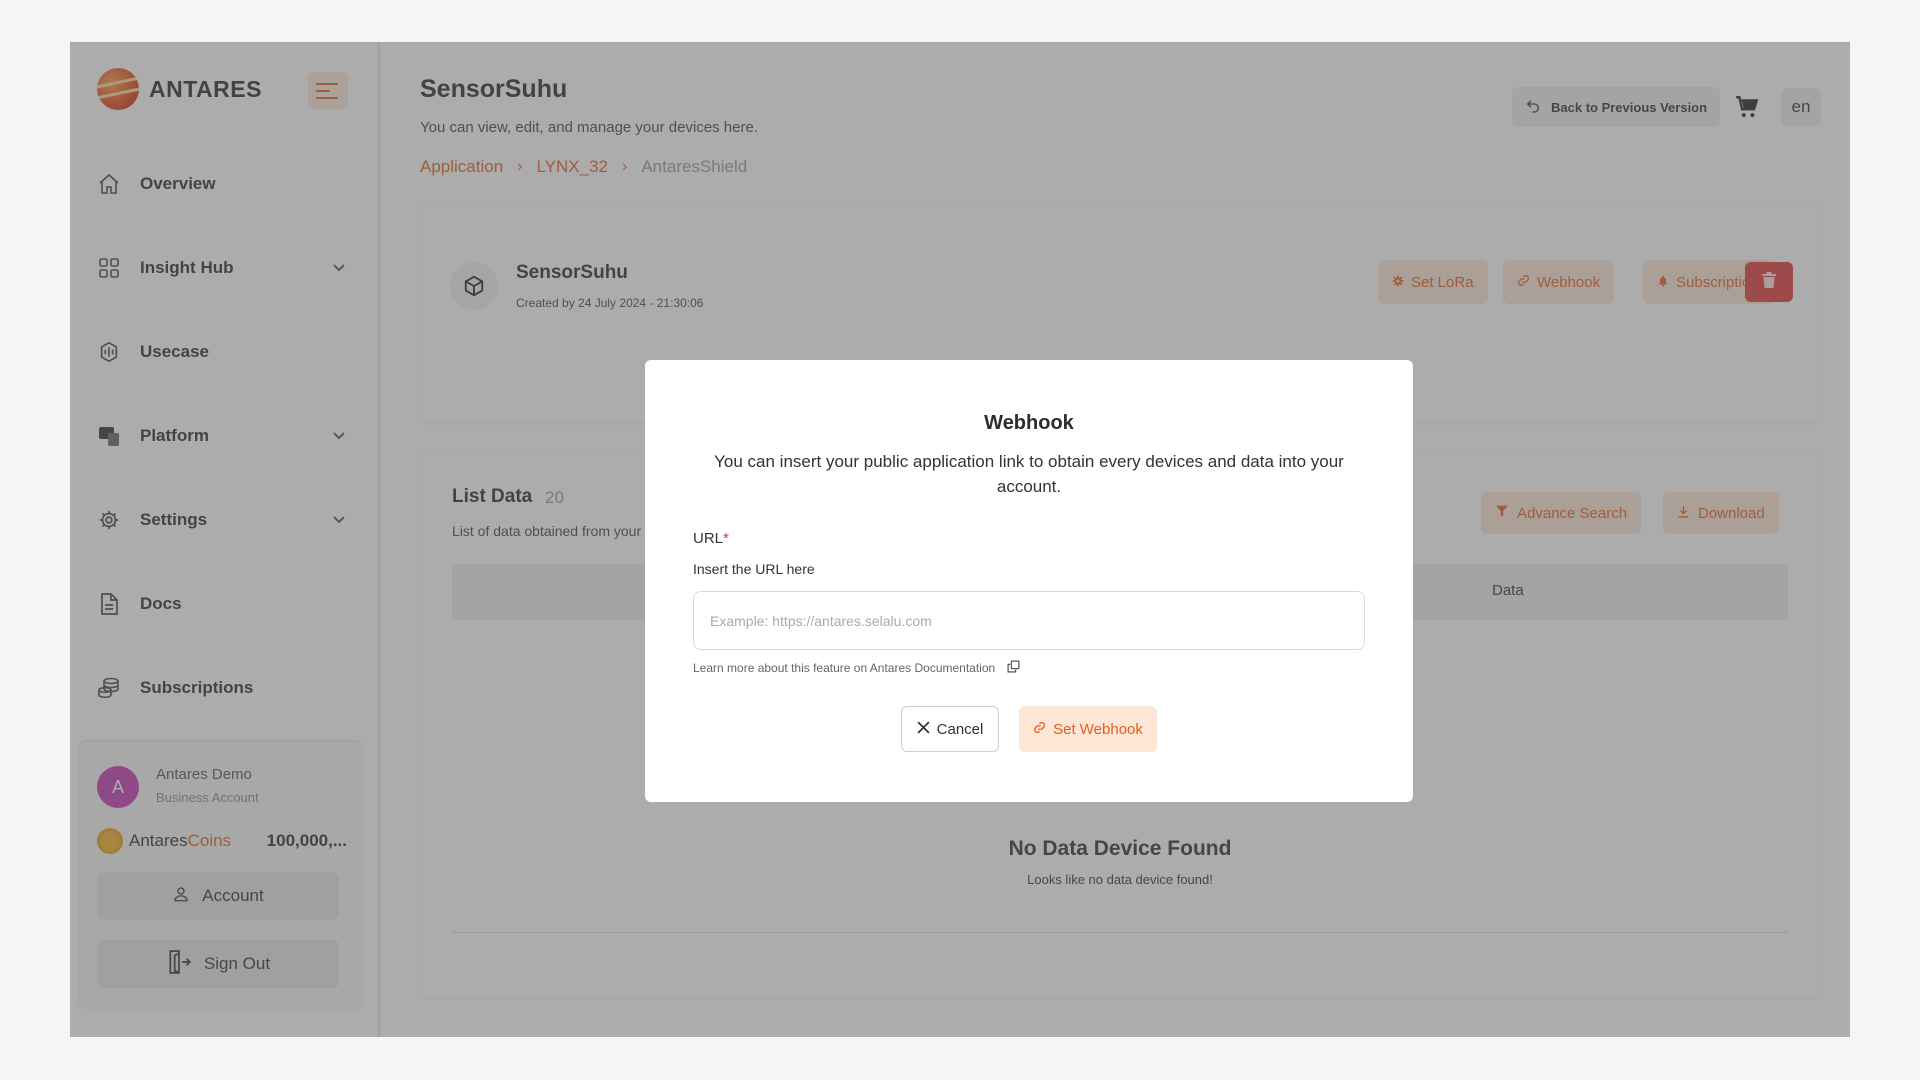  I want to click on set-webhook-label: Set Webhook, so click(1098, 729).